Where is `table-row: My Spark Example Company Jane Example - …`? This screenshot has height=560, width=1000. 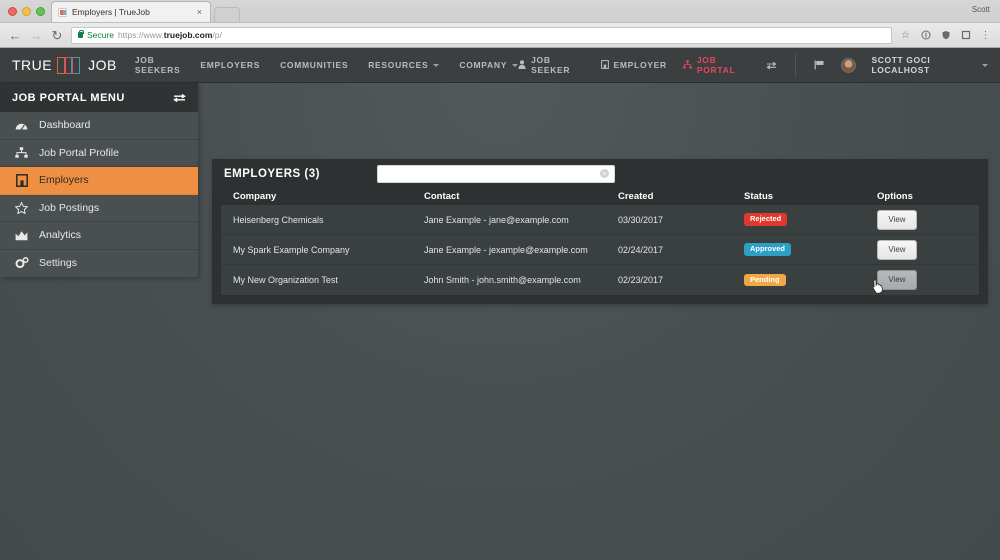 table-row: My Spark Example Company Jane Example - … is located at coordinates (600, 250).